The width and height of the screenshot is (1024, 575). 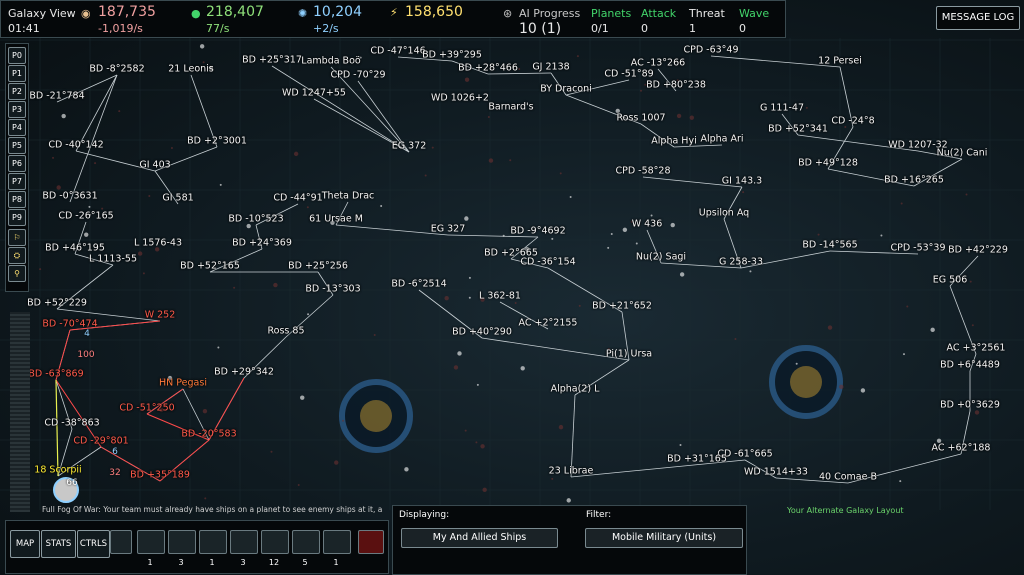 I want to click on player-button-p7: P7, so click(x=17, y=181).